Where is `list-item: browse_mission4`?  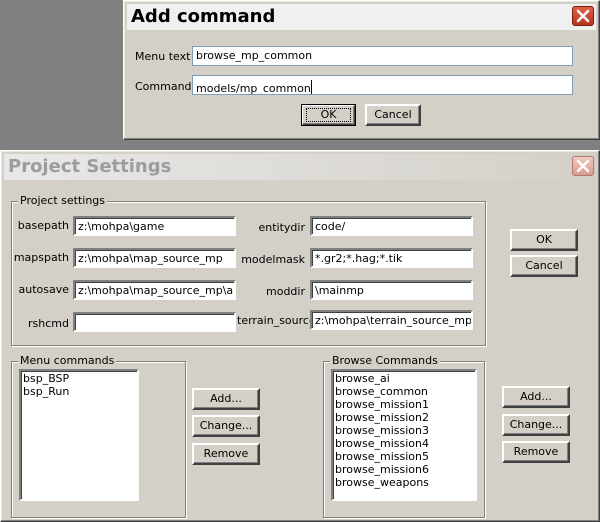
list-item: browse_mission4 is located at coordinates (404, 443).